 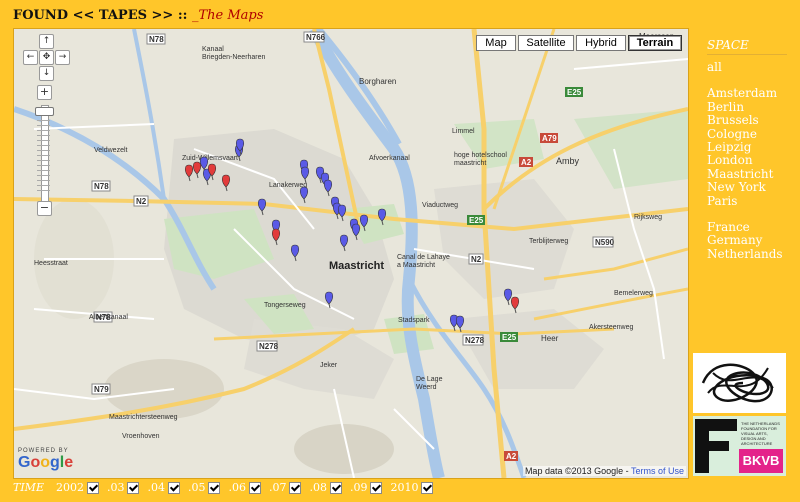 I want to click on map-type-terrain: Terrain, so click(x=655, y=43).